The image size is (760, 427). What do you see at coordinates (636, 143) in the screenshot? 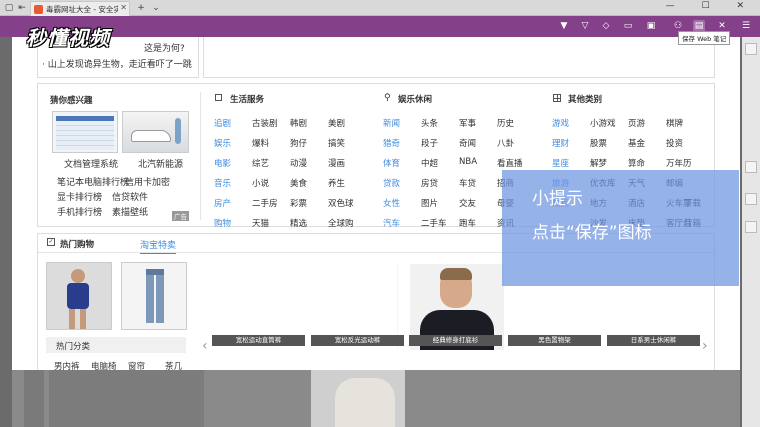
I see `link-item: 基金` at bounding box center [636, 143].